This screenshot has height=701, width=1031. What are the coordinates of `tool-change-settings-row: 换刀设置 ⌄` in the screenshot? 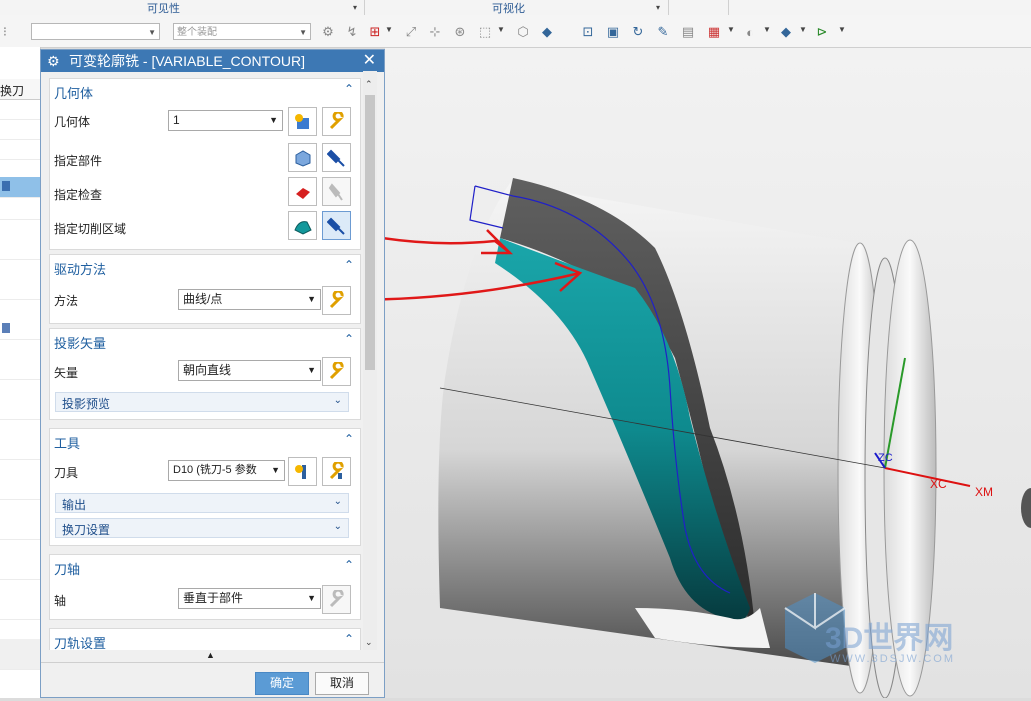 It's located at (202, 528).